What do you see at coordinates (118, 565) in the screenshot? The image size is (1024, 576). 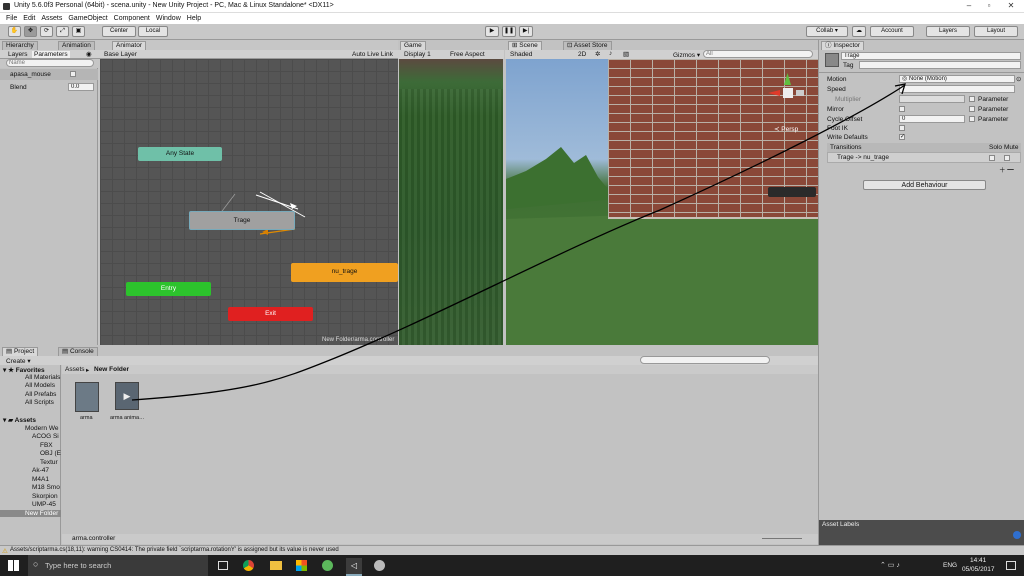 I see `taskbar-search-box: ○ Type here to search` at bounding box center [118, 565].